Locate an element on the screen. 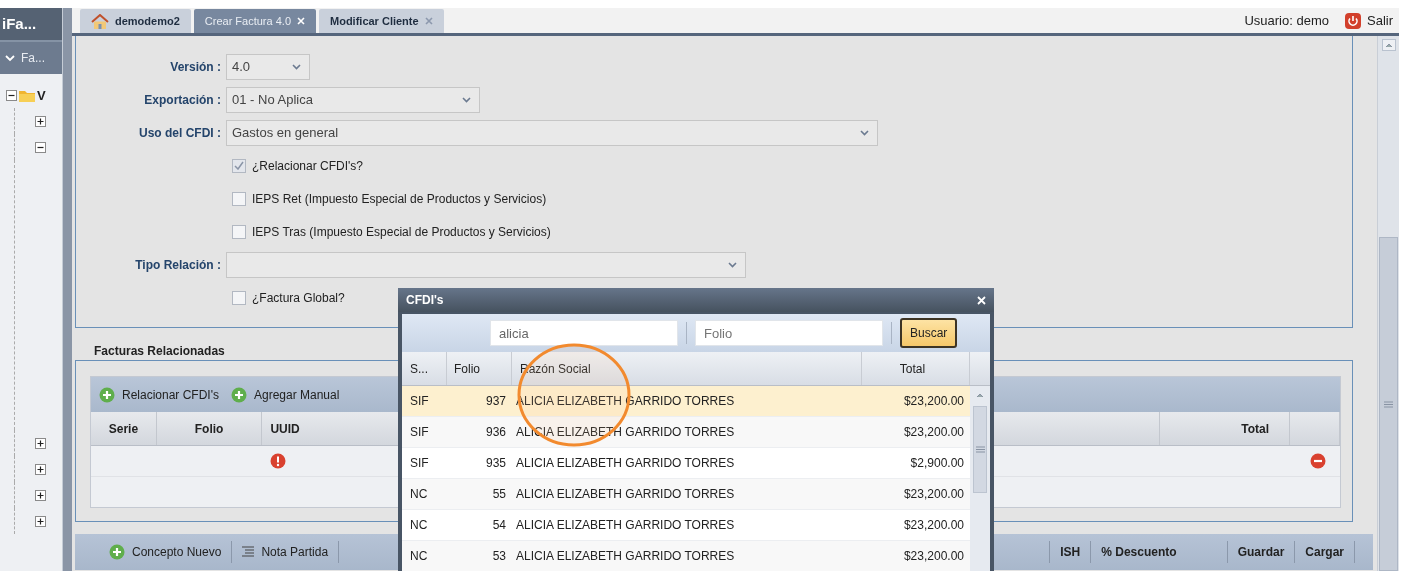 The width and height of the screenshot is (1405, 571). checkbox-label: ¿Relacionar CFDI's? is located at coordinates (307, 165).